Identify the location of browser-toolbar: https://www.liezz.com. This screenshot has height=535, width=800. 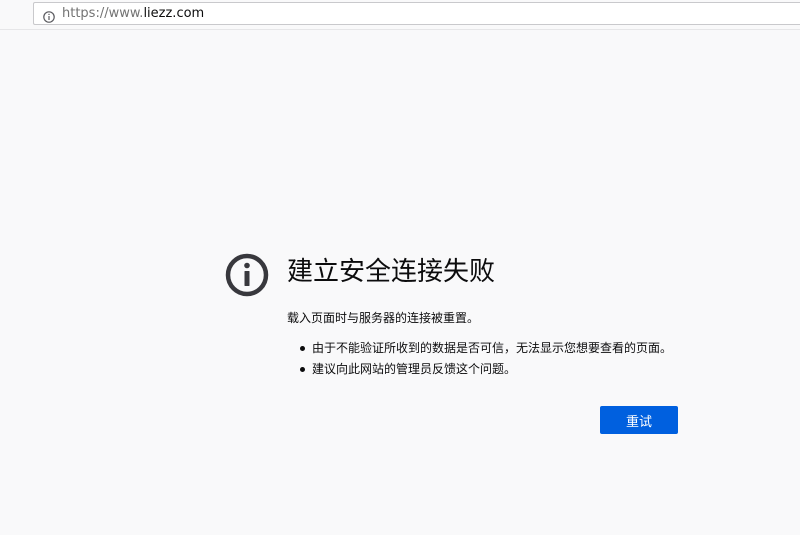
(400, 15).